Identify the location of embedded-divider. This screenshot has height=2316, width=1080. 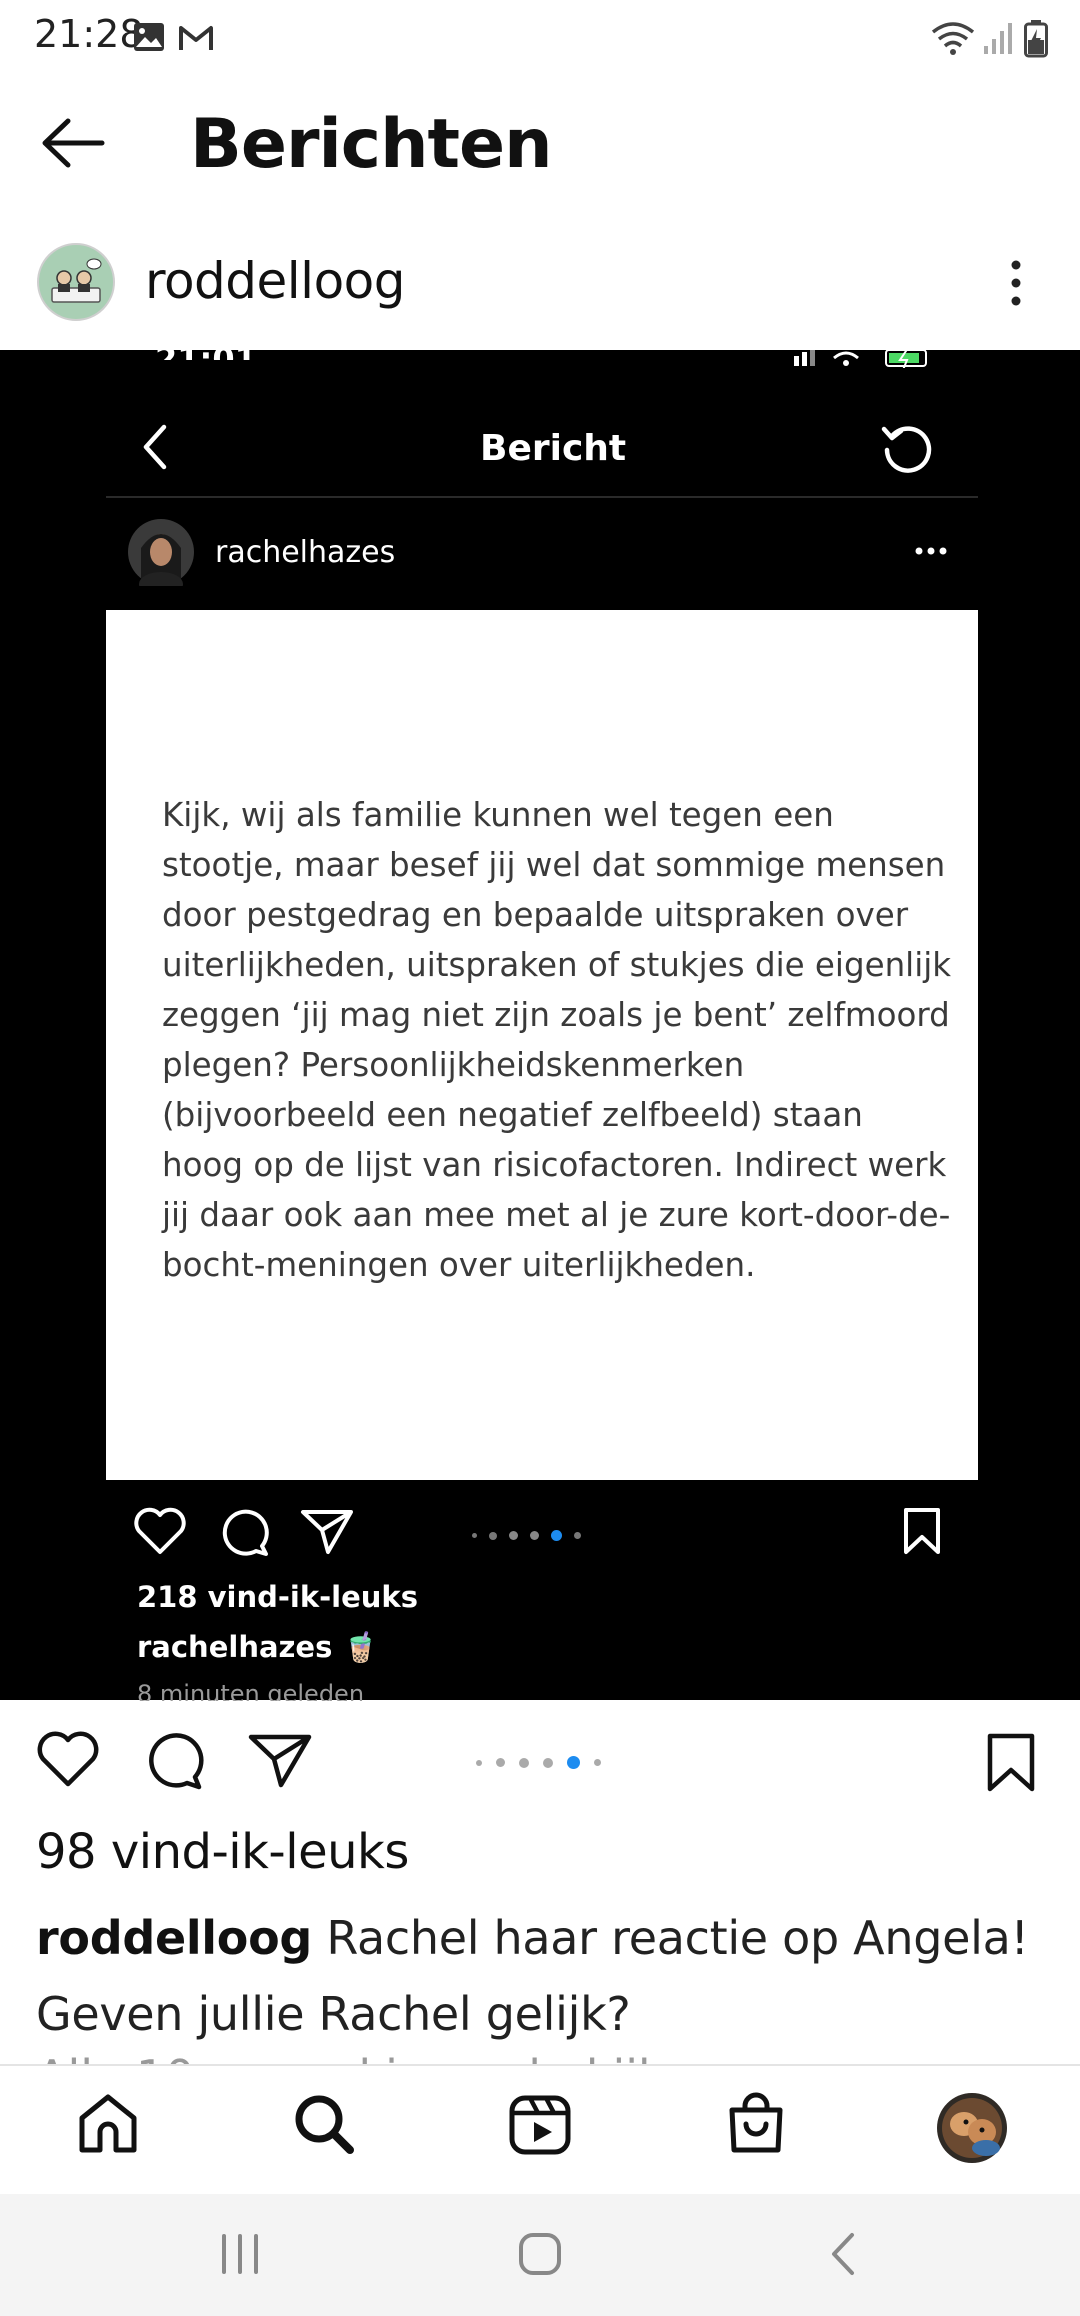
(542, 497).